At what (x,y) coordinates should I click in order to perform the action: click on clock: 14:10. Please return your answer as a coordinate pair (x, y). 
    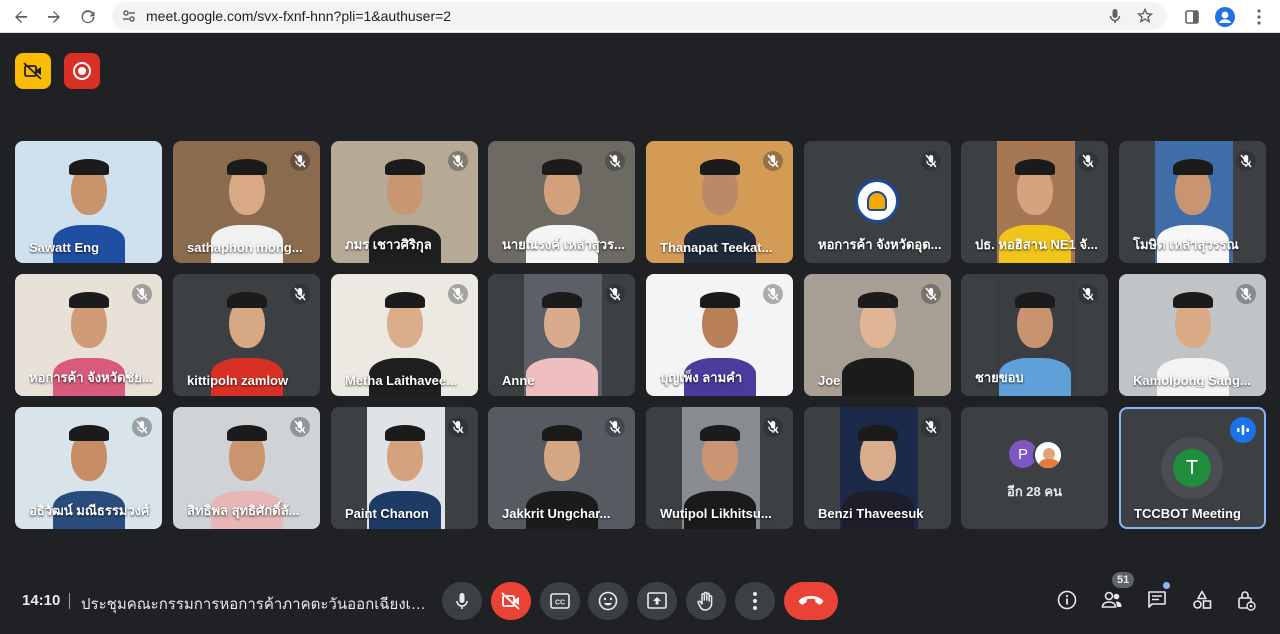
    Looking at the image, I should click on (41, 600).